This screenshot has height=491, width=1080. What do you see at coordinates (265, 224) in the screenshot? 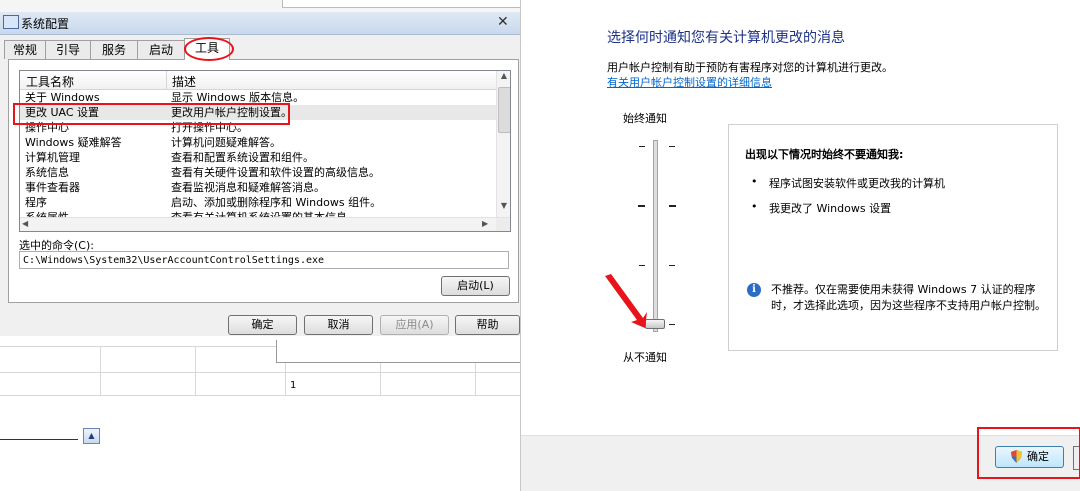
I see `horizontal-scrollbar: ◀ ▶` at bounding box center [265, 224].